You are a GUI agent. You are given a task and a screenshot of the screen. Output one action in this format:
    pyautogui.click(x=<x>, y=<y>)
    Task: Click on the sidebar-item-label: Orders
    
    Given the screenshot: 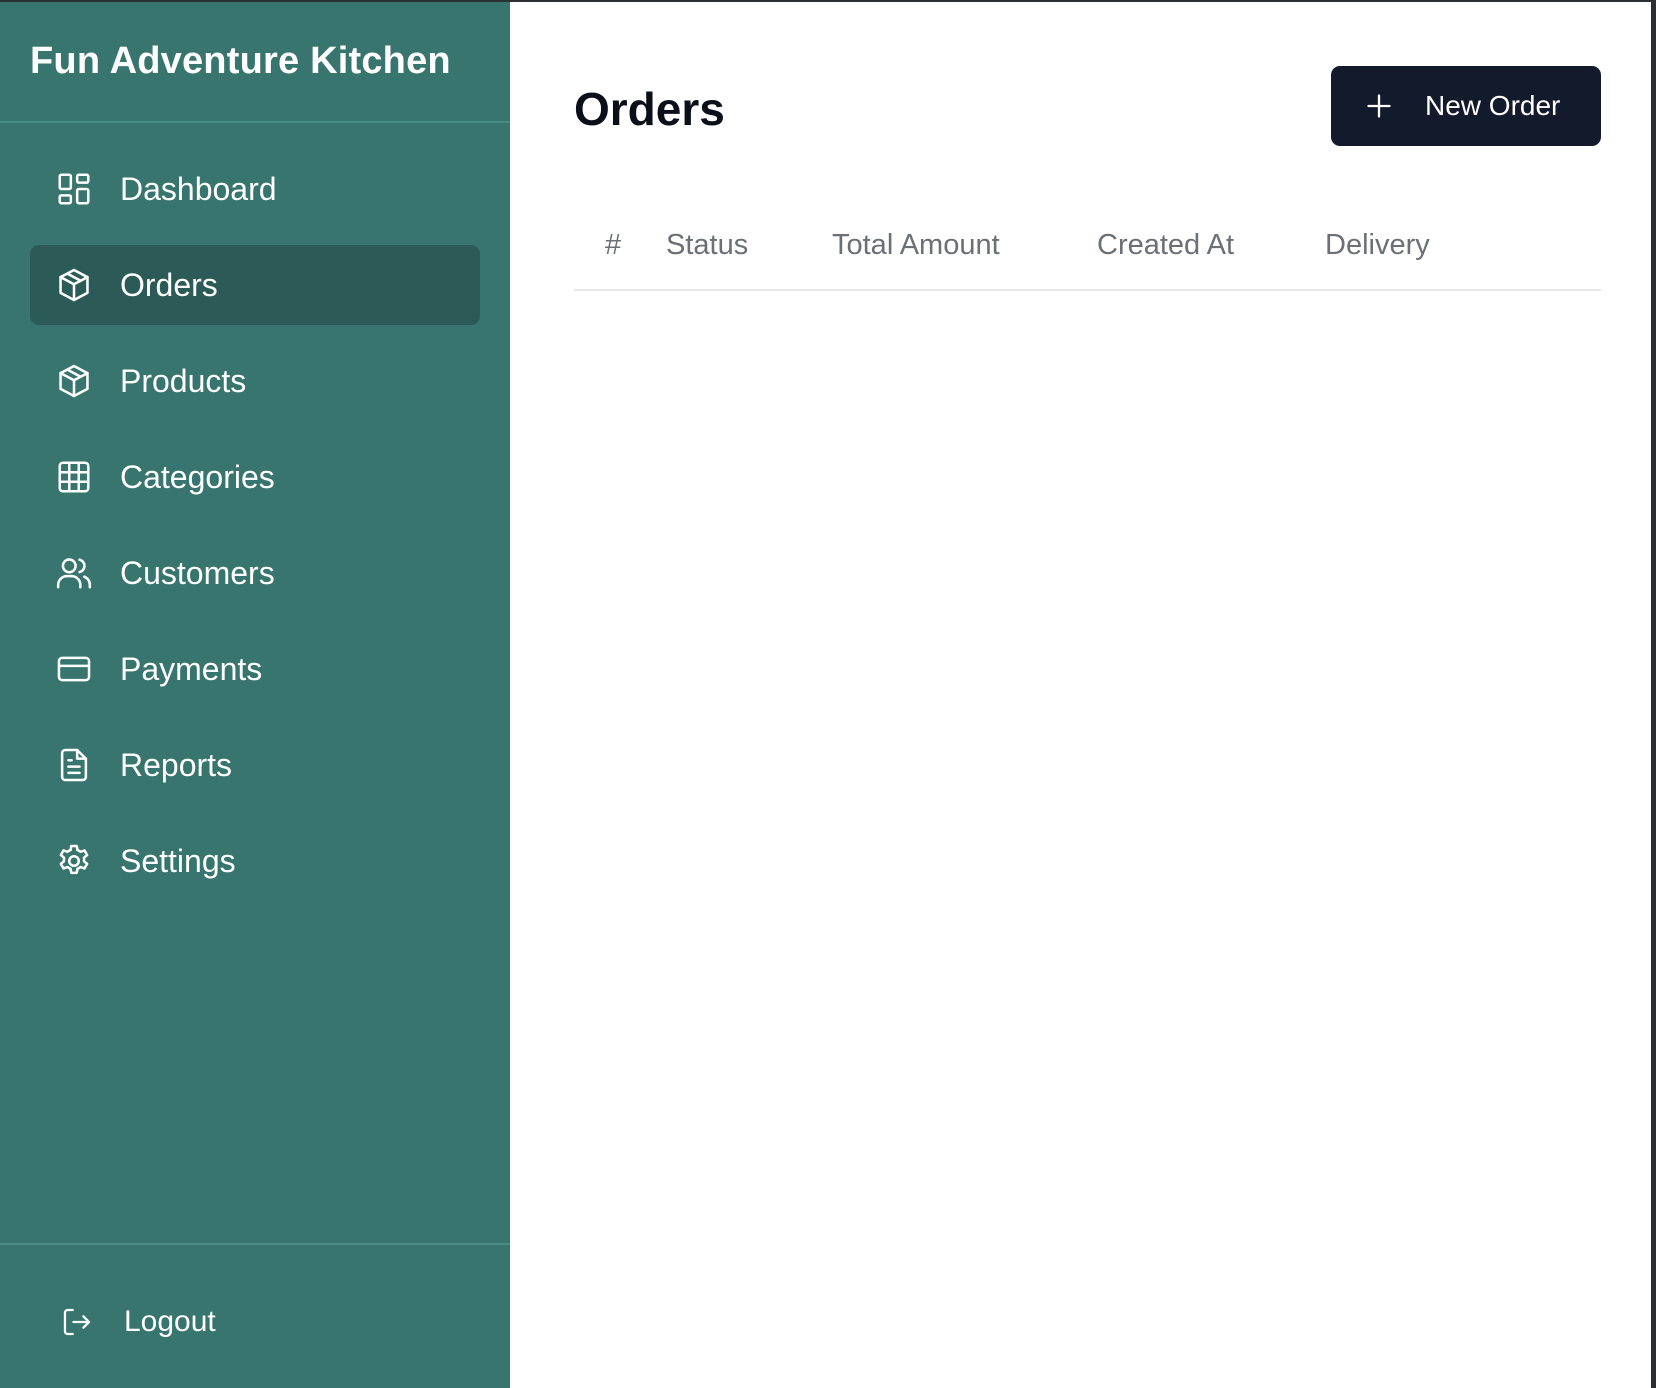 What is the action you would take?
    pyautogui.click(x=169, y=284)
    